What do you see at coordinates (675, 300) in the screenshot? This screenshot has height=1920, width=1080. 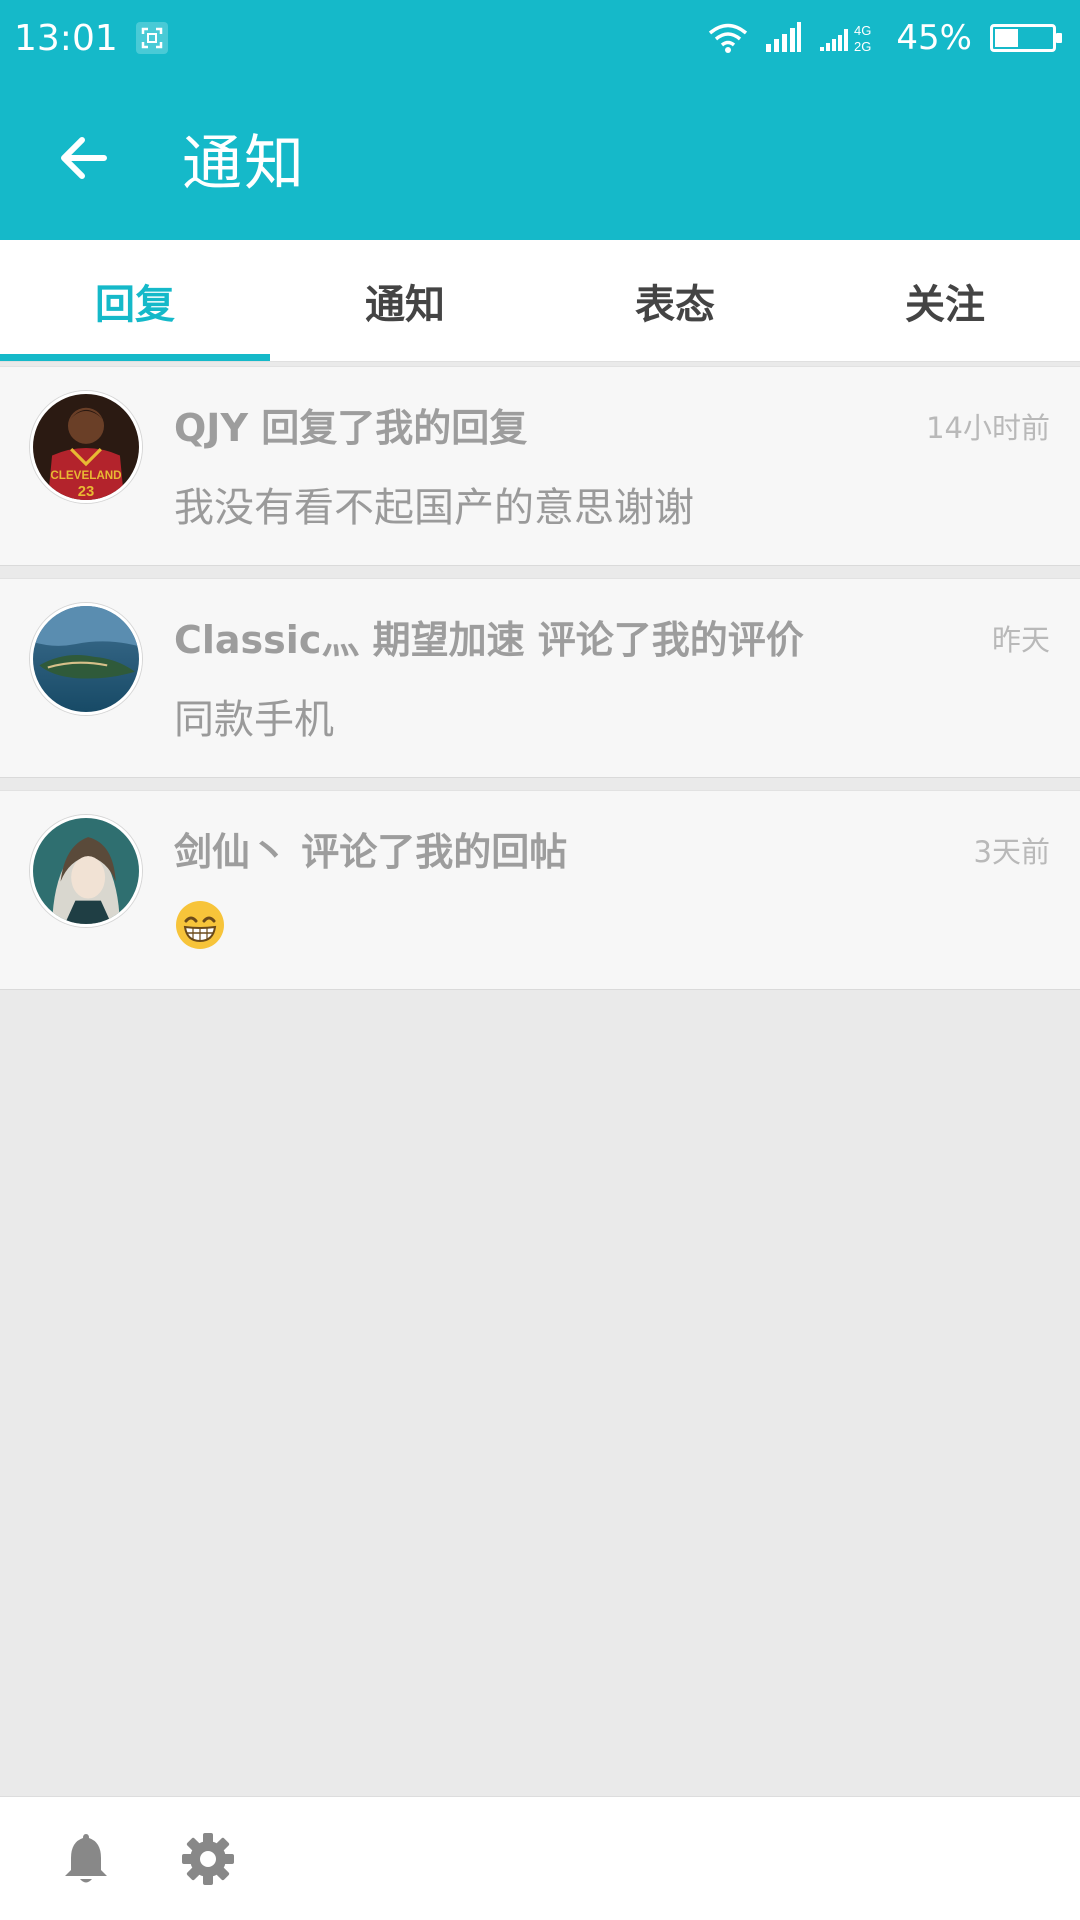 I see `tab-reactions: 表态` at bounding box center [675, 300].